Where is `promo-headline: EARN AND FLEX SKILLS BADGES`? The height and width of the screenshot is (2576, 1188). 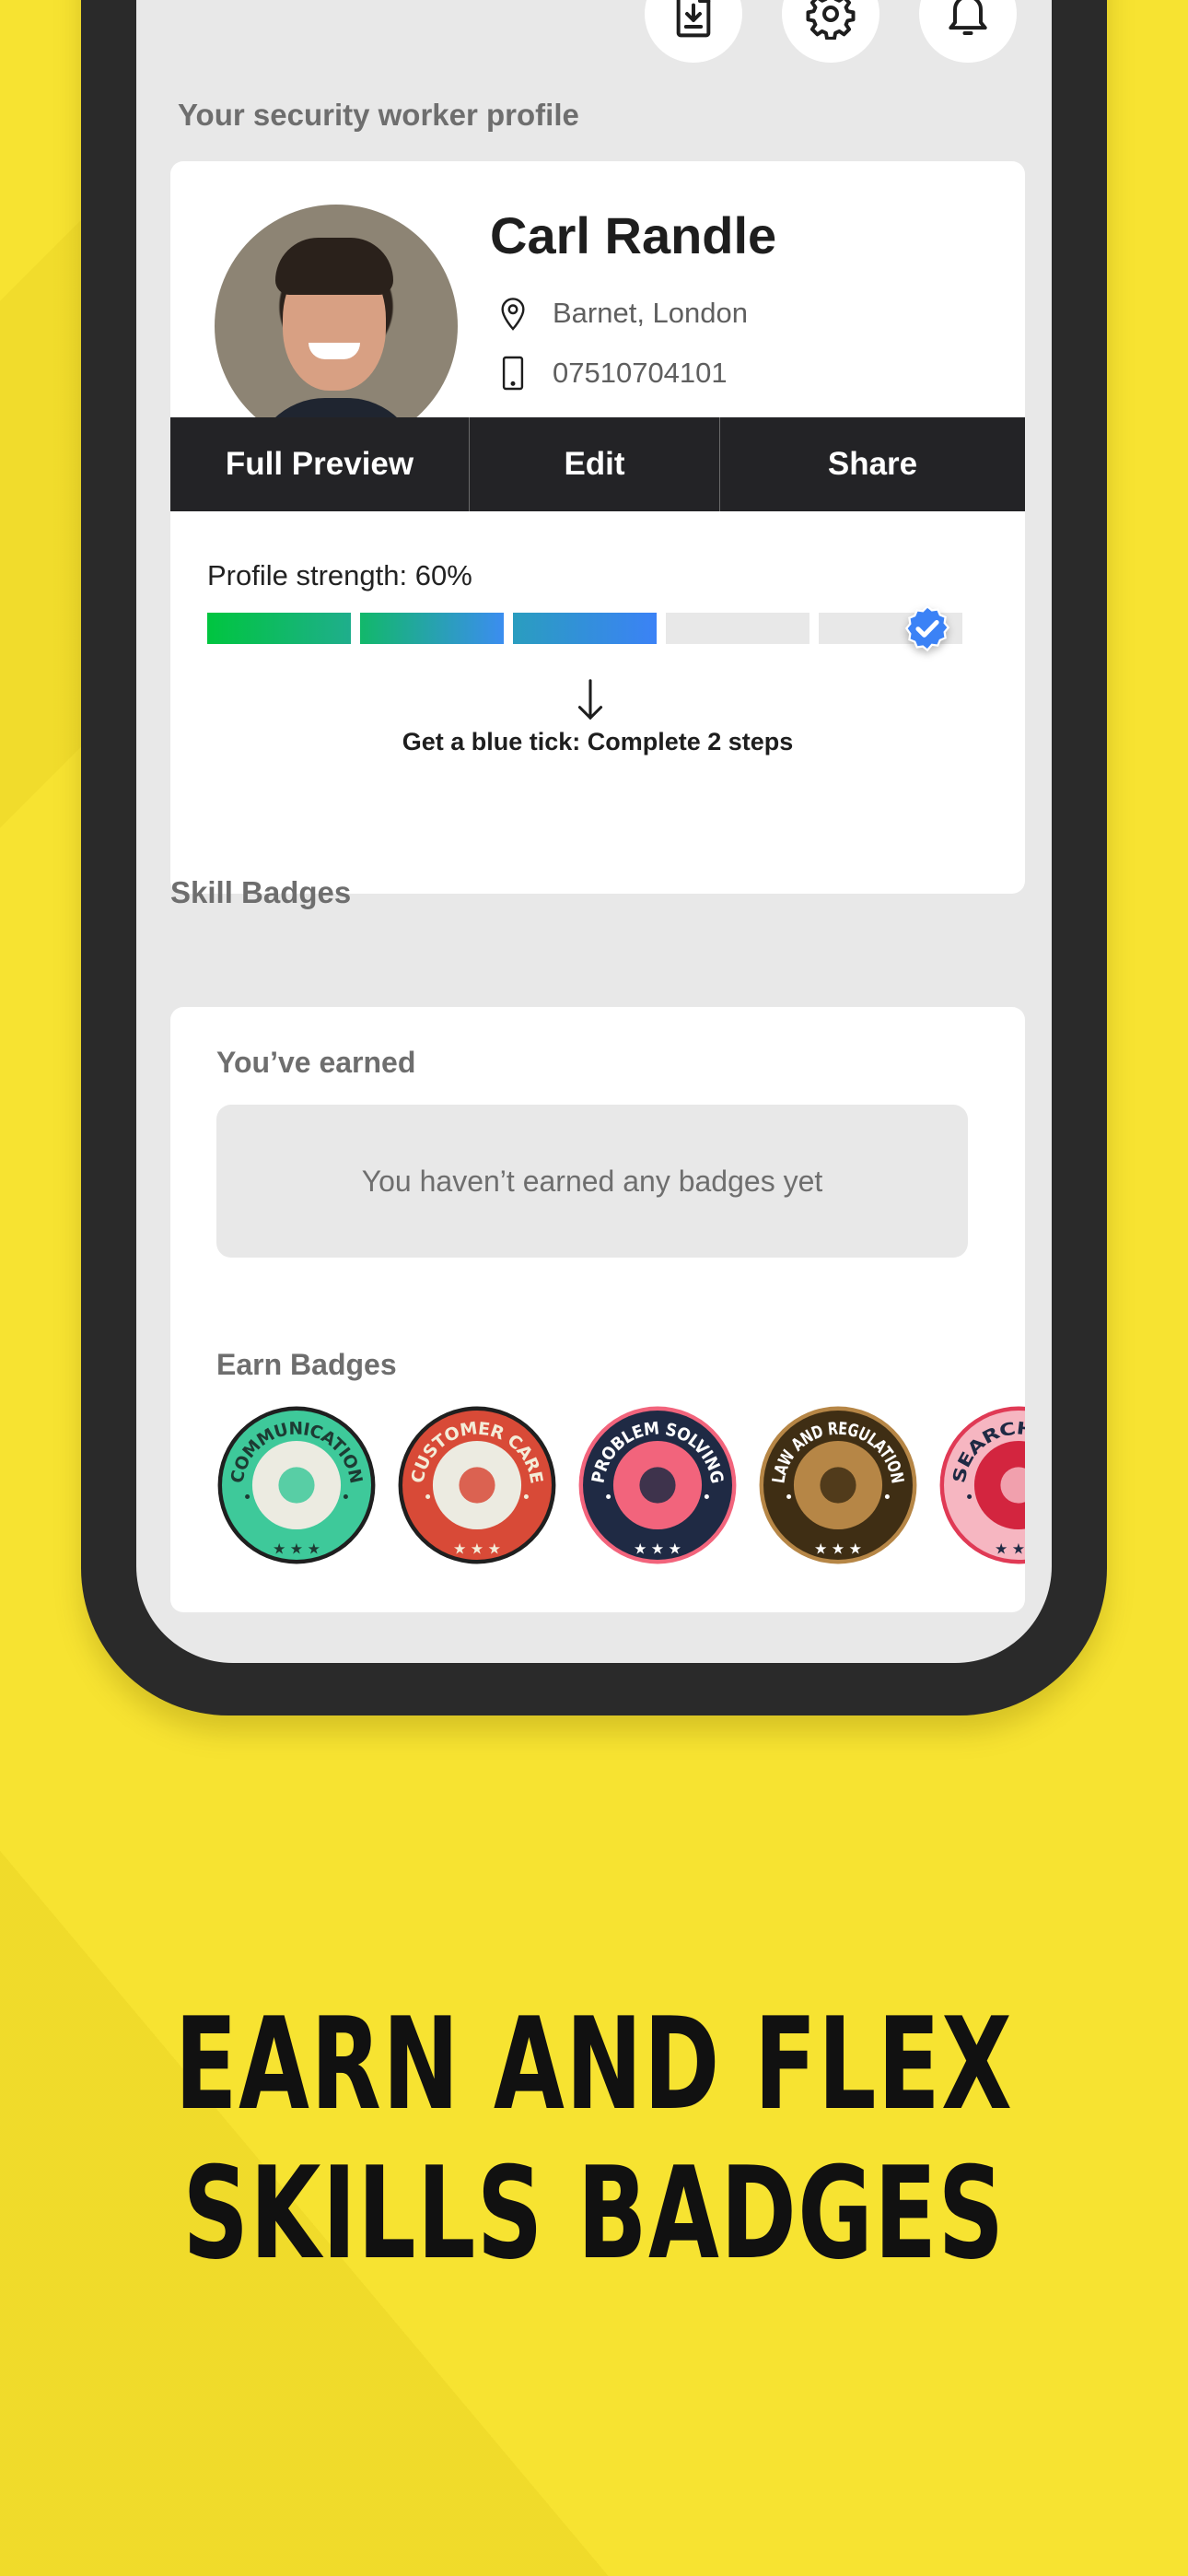
promo-headline: EARN AND FLEX SKILLS BADGES is located at coordinates (594, 2139).